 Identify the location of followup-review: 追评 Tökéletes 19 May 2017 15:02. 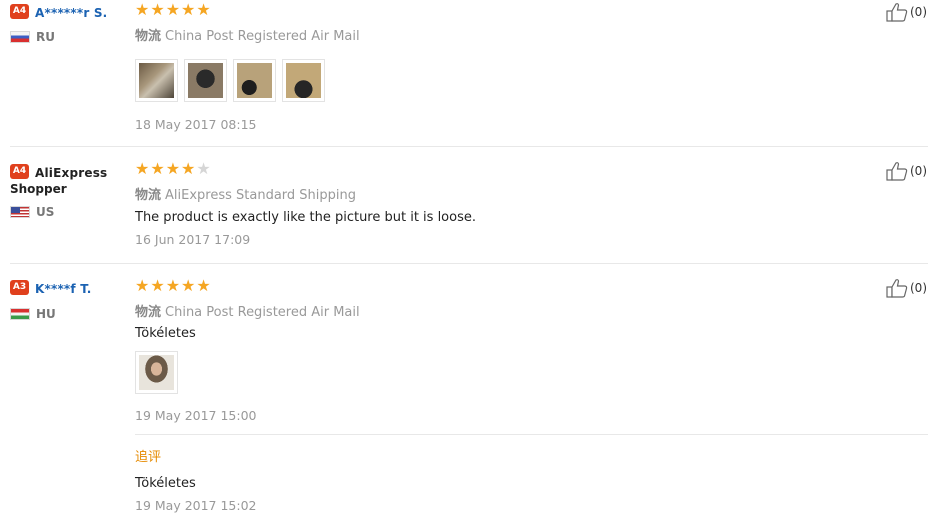
(485, 479).